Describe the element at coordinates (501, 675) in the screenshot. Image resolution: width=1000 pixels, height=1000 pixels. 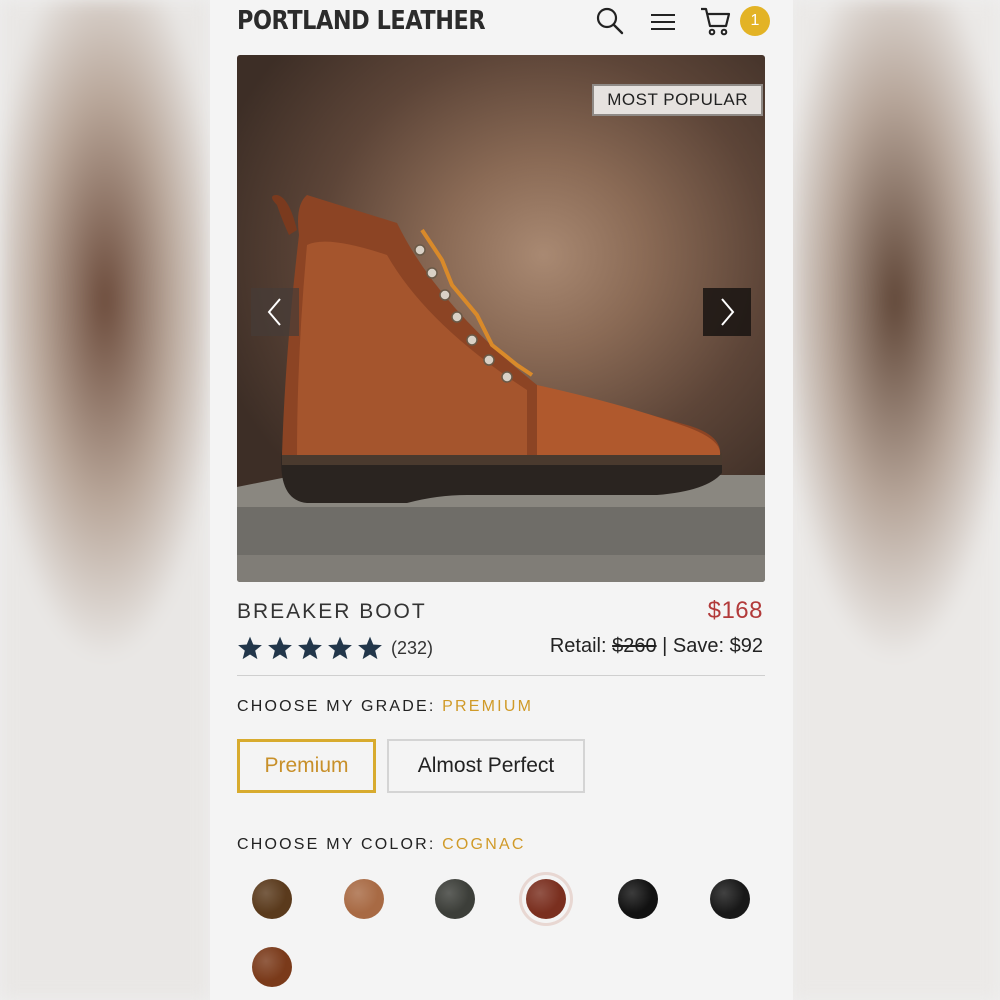
I see `divider` at that location.